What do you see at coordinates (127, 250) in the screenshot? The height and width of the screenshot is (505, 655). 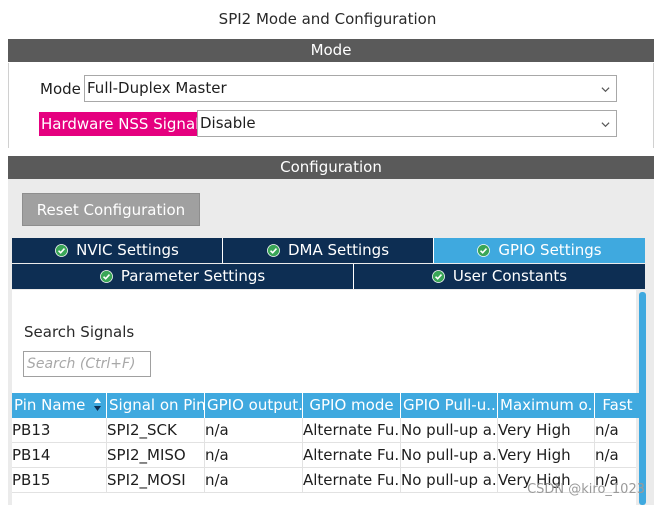 I see `tab-label: NVIC Settings` at bounding box center [127, 250].